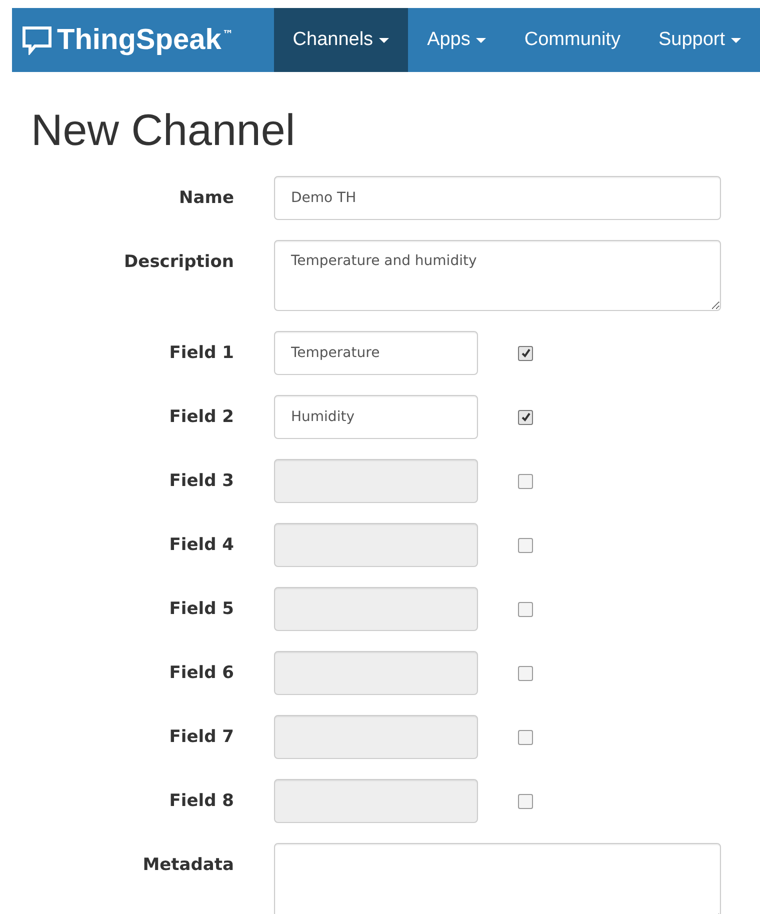 Image resolution: width=760 pixels, height=914 pixels. I want to click on field-label: Field 4, so click(201, 545).